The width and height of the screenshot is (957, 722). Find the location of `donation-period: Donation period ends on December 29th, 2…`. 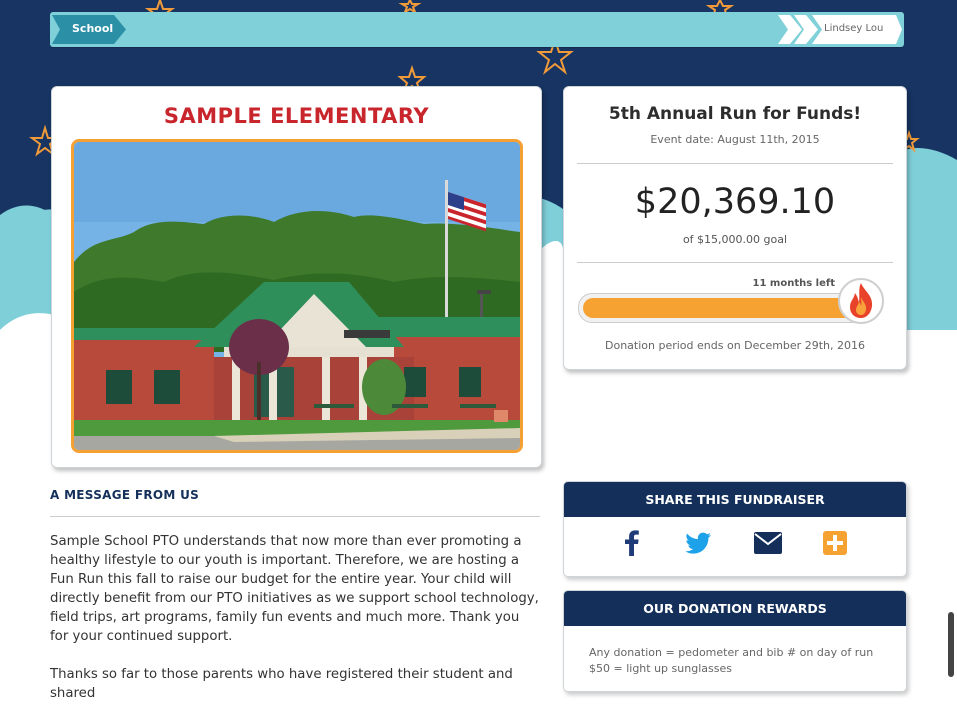

donation-period: Donation period ends on December 29th, 2… is located at coordinates (735, 345).